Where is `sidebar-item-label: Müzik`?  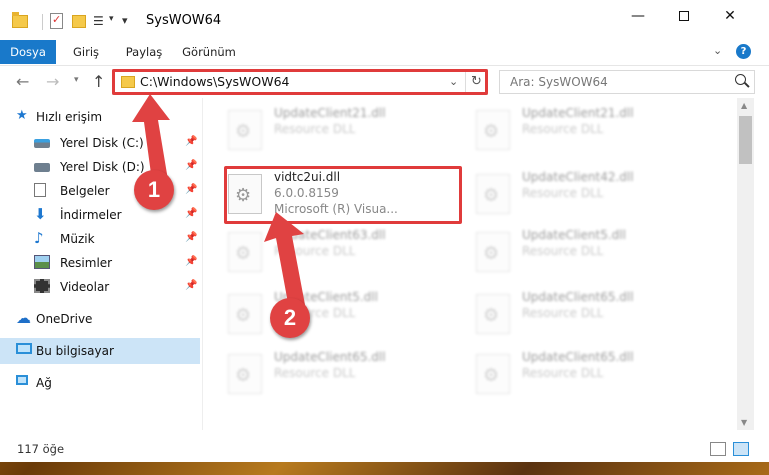 sidebar-item-label: Müzik is located at coordinates (77, 239).